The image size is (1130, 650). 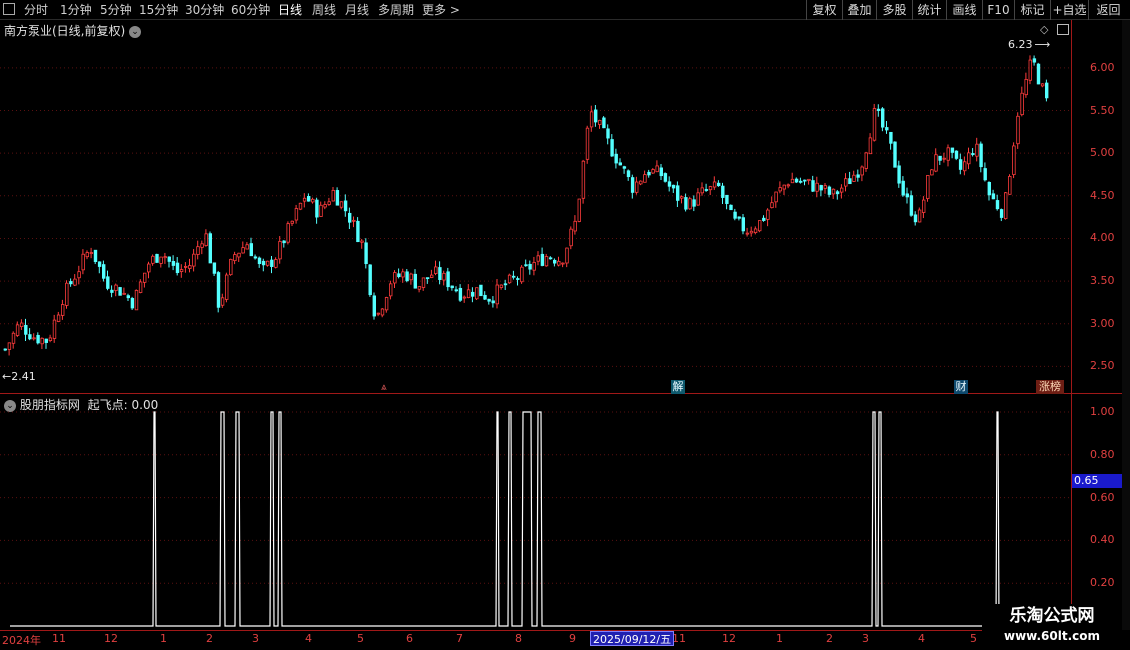 I want to click on indicator-tick-label: 0.40, so click(x=1102, y=540).